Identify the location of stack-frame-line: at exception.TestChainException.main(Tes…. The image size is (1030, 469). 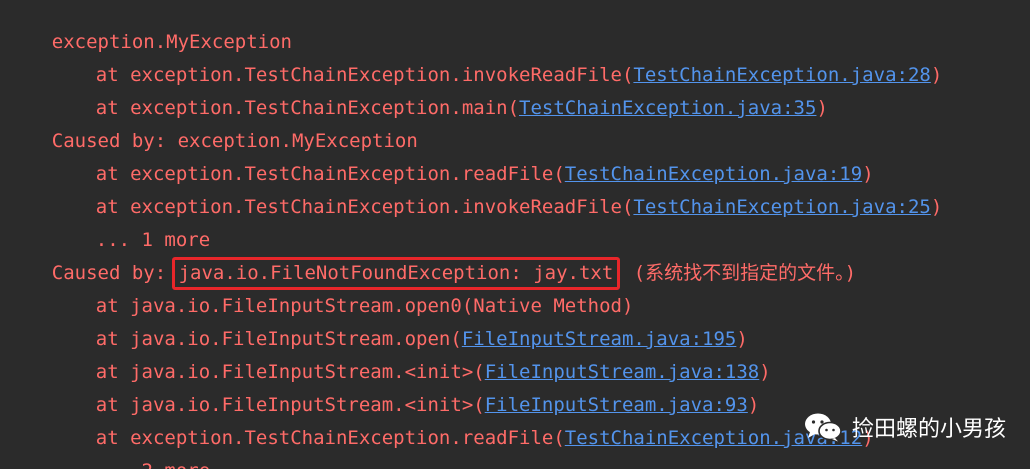
(439, 89).